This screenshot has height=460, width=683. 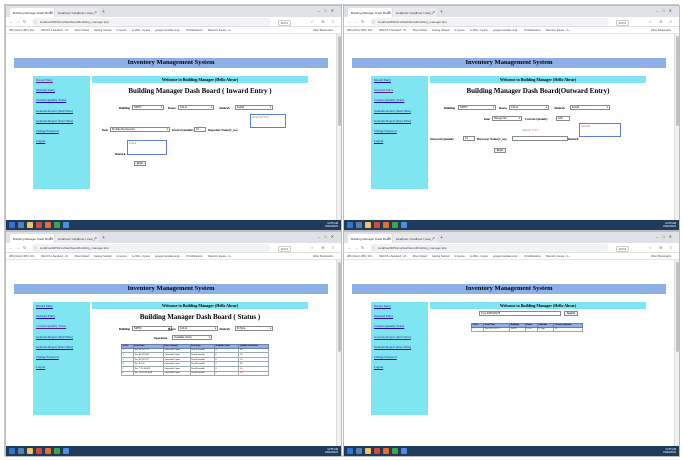 What do you see at coordinates (571, 313) in the screenshot?
I see `search-button: Search` at bounding box center [571, 313].